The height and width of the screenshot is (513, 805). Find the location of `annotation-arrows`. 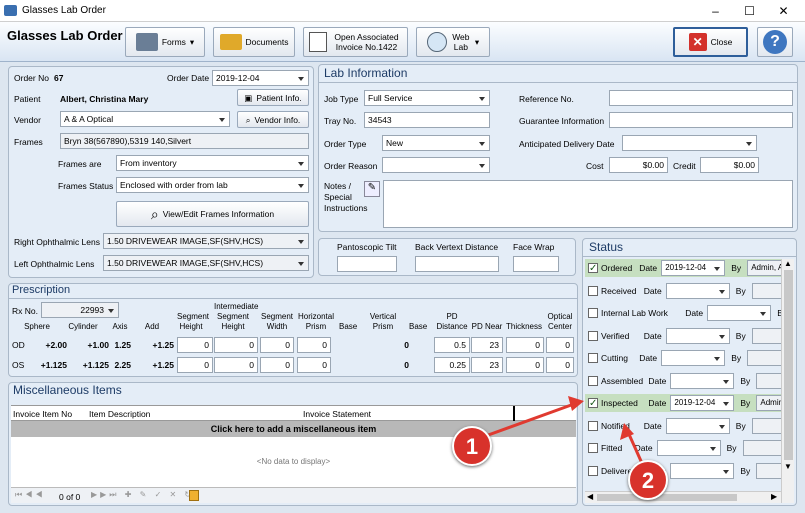

annotation-arrows is located at coordinates (563, 433).